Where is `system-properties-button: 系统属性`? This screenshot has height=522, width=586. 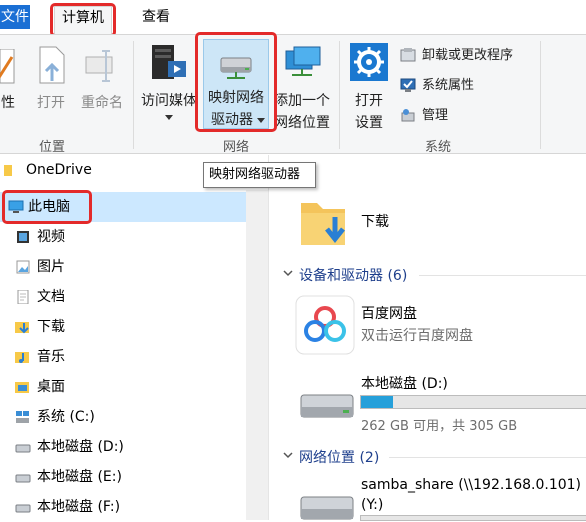 system-properties-button: 系统属性 is located at coordinates (448, 86).